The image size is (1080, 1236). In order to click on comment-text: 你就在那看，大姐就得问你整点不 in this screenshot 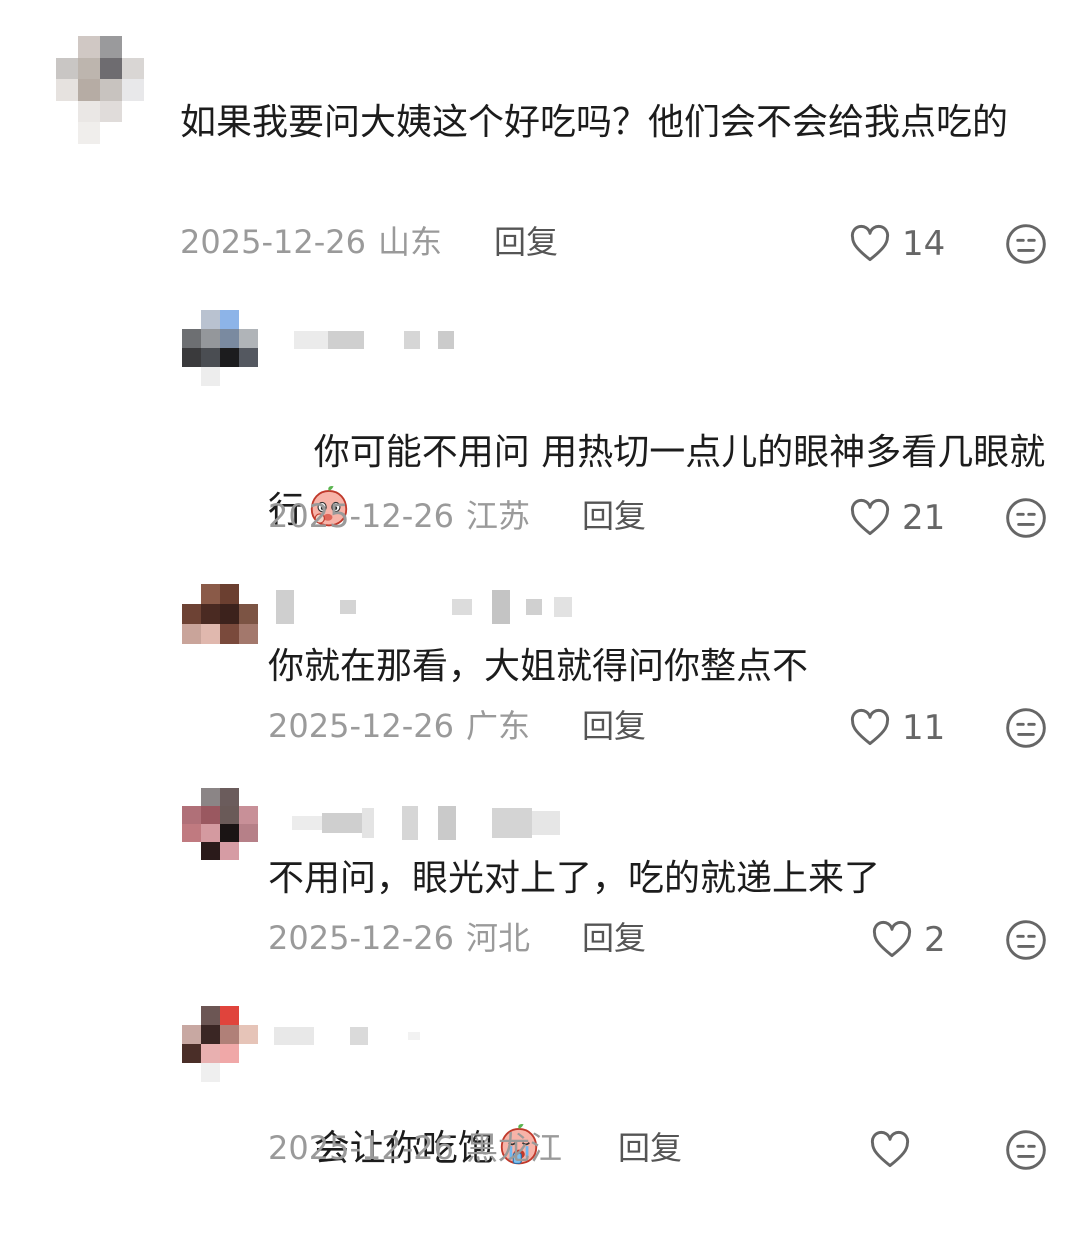, I will do `click(538, 666)`.